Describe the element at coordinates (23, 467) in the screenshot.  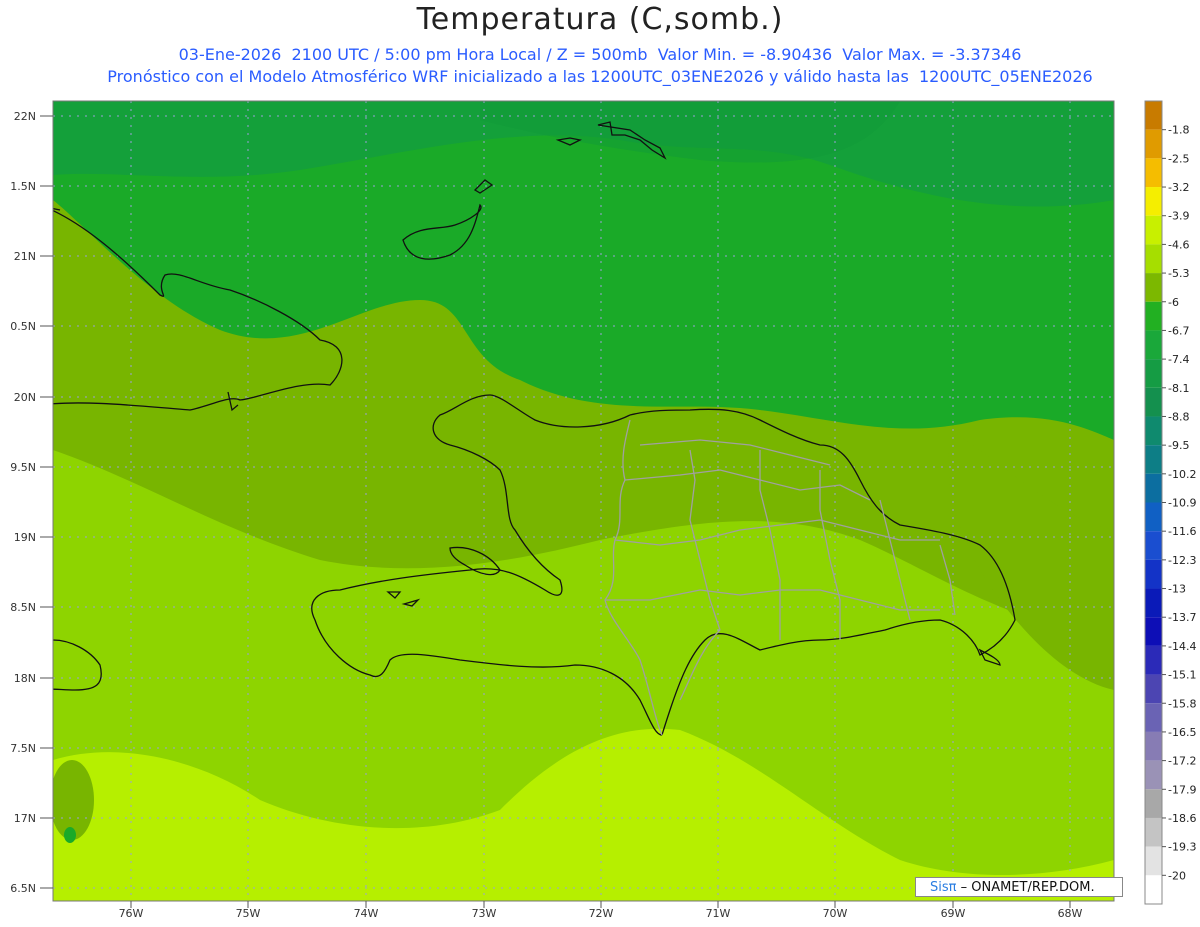
I see `lat-label: 9.5N` at that location.